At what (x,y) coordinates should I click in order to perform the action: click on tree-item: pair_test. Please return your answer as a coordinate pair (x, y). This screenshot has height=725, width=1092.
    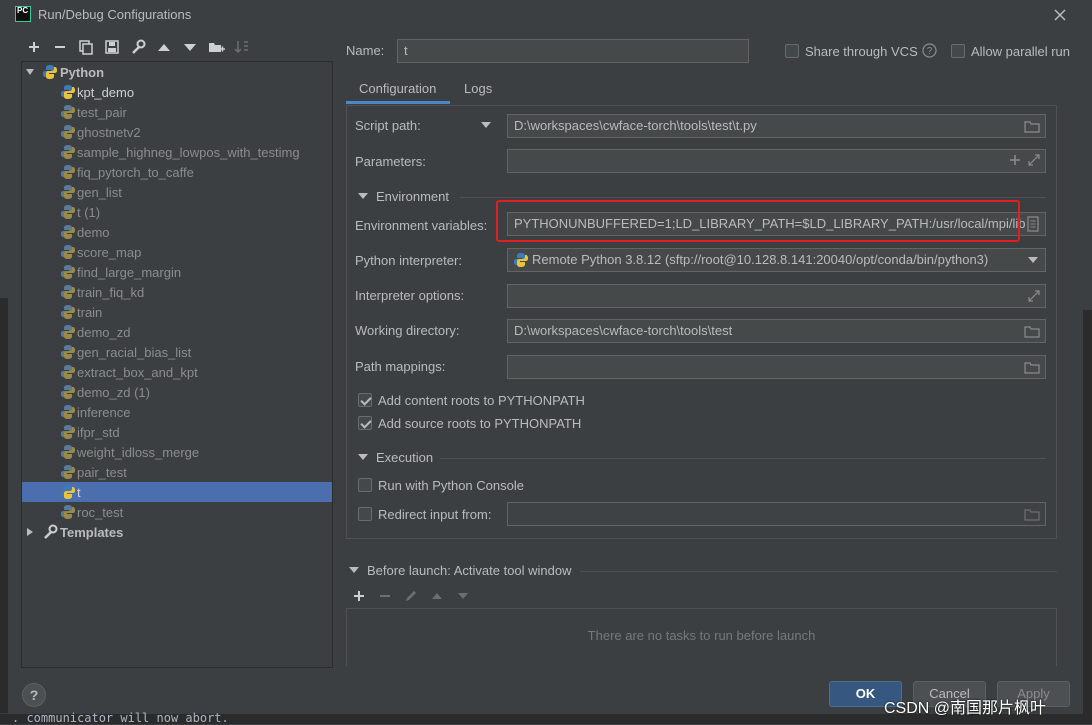
    Looking at the image, I should click on (177, 472).